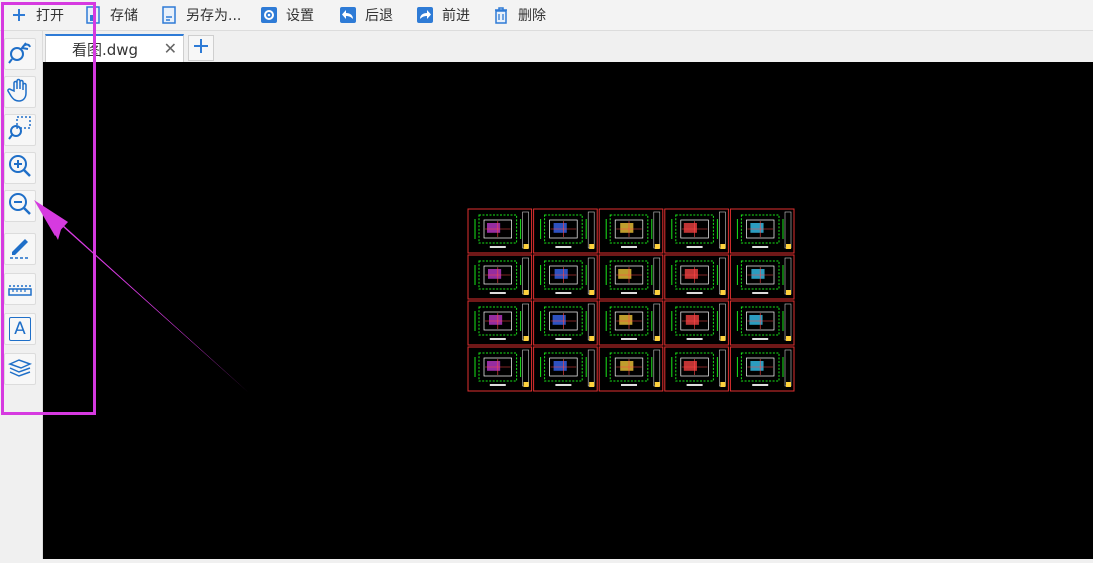 The height and width of the screenshot is (563, 1093). I want to click on zoom-in-button, so click(20, 168).